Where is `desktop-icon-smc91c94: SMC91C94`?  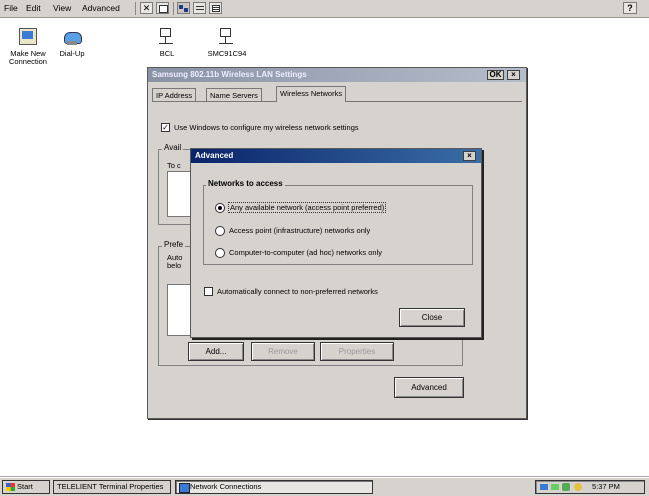
desktop-icon-smc91c94: SMC91C94 is located at coordinates (227, 42).